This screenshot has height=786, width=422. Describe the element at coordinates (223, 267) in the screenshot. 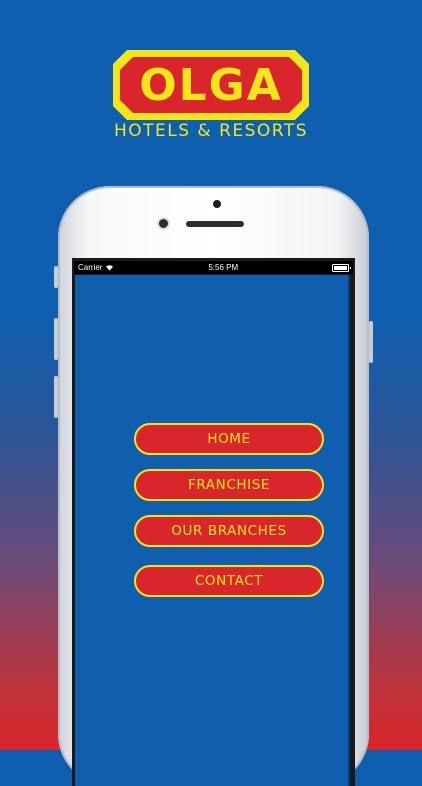

I see `status-time: 5:56 PM` at that location.